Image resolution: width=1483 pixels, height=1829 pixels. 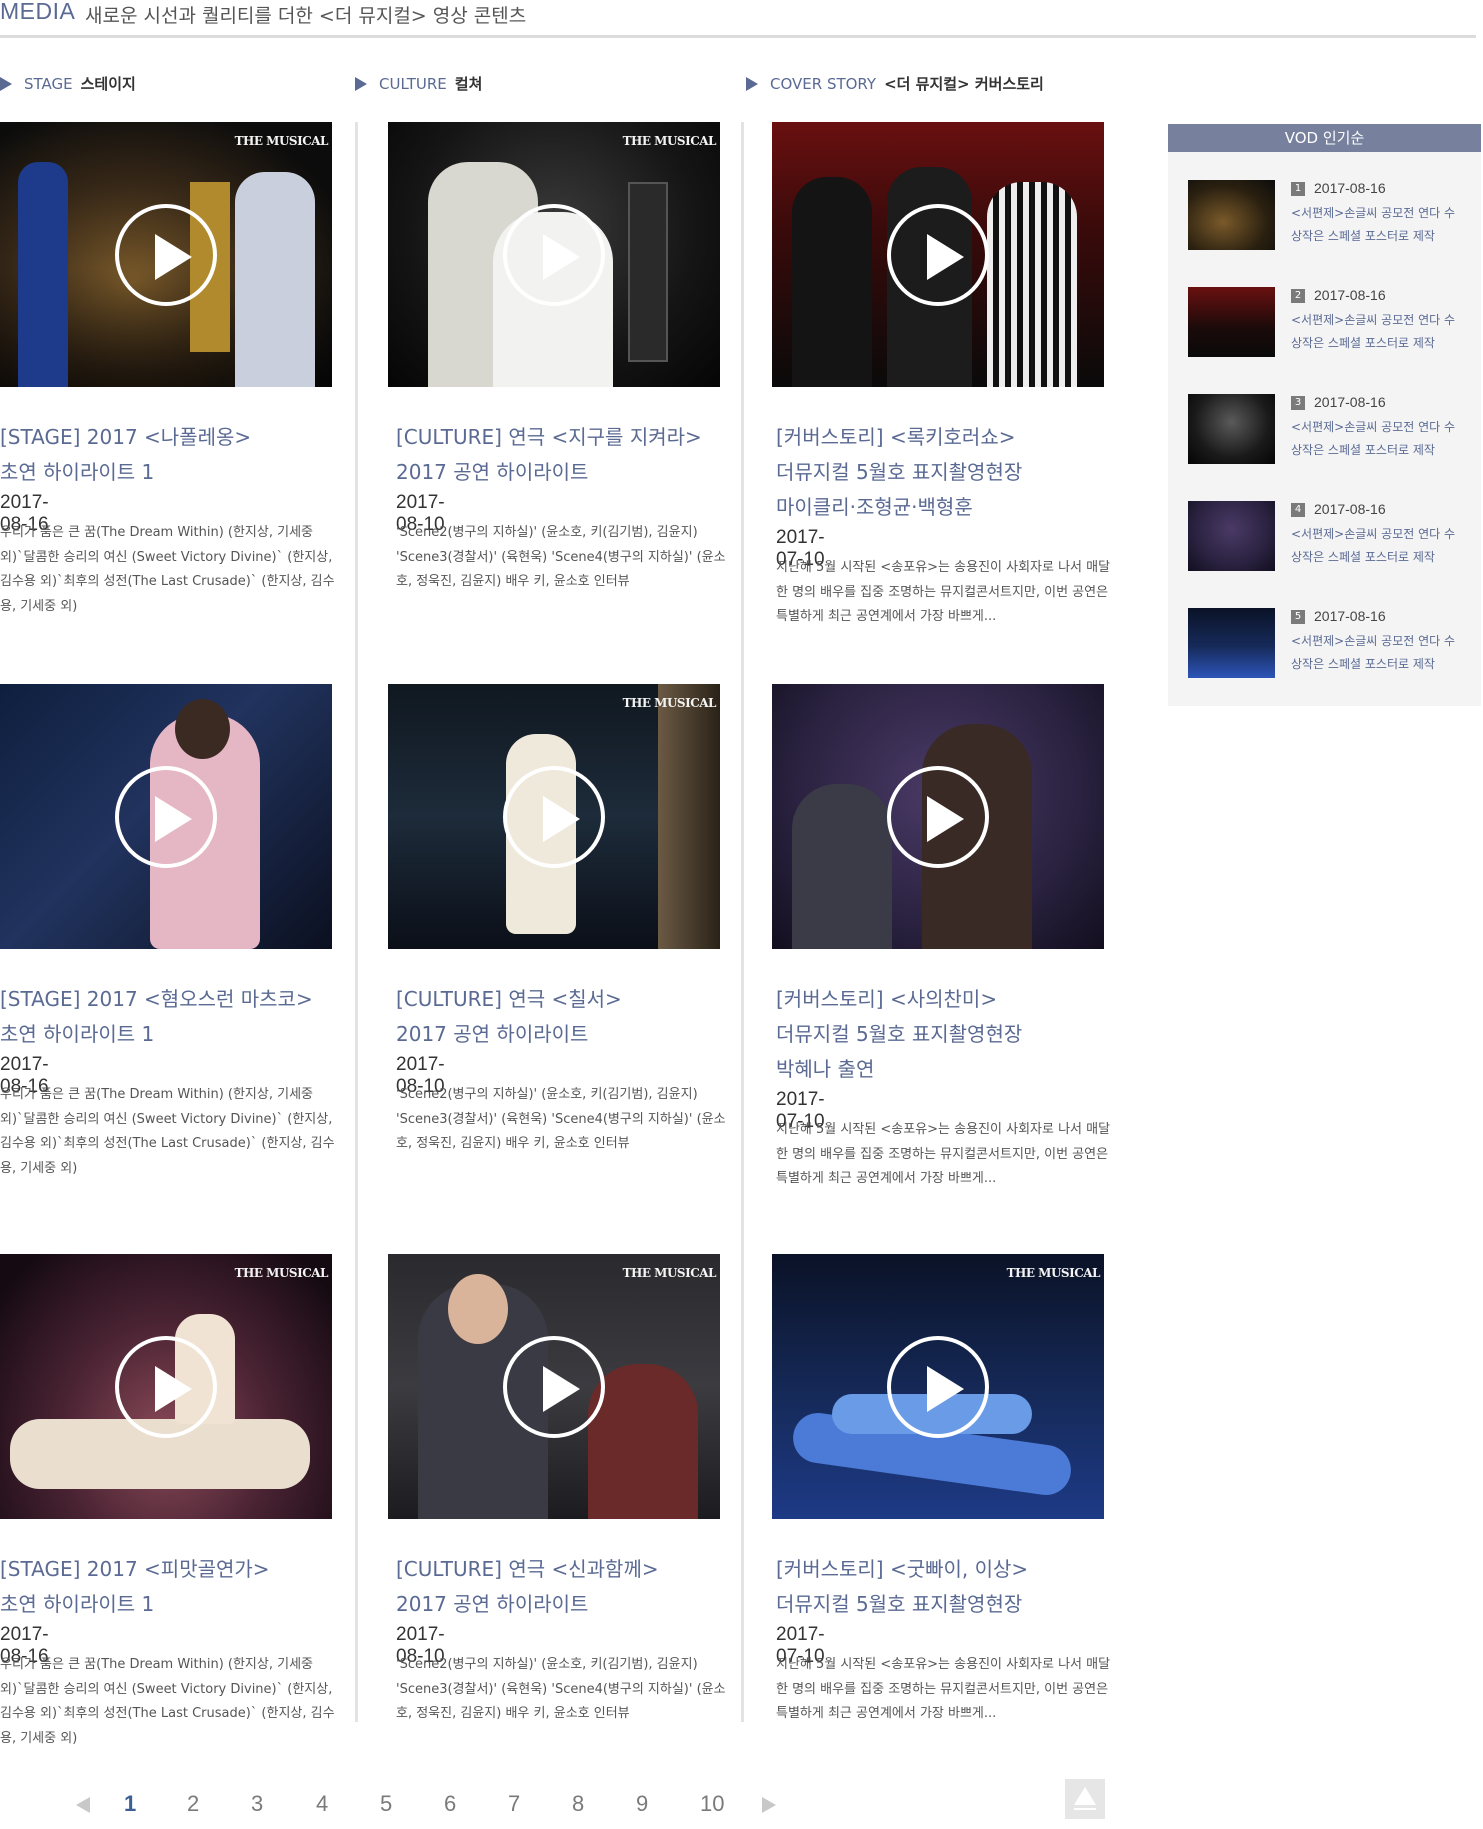 I want to click on category-culture: CULTURE 컬쳐, so click(x=418, y=83).